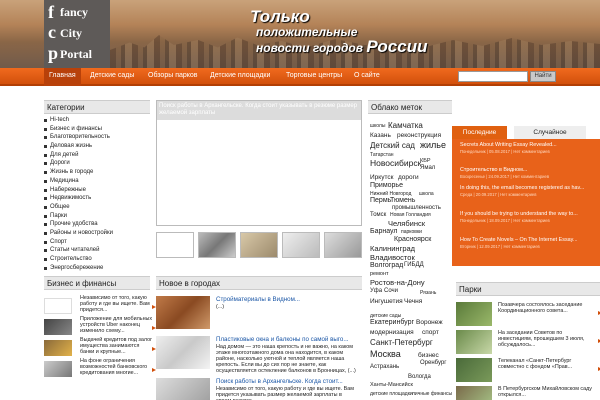 The width and height of the screenshot is (600, 400). What do you see at coordinates (429, 322) in the screenshot?
I see `tag-link: Воронеж` at bounding box center [429, 322].